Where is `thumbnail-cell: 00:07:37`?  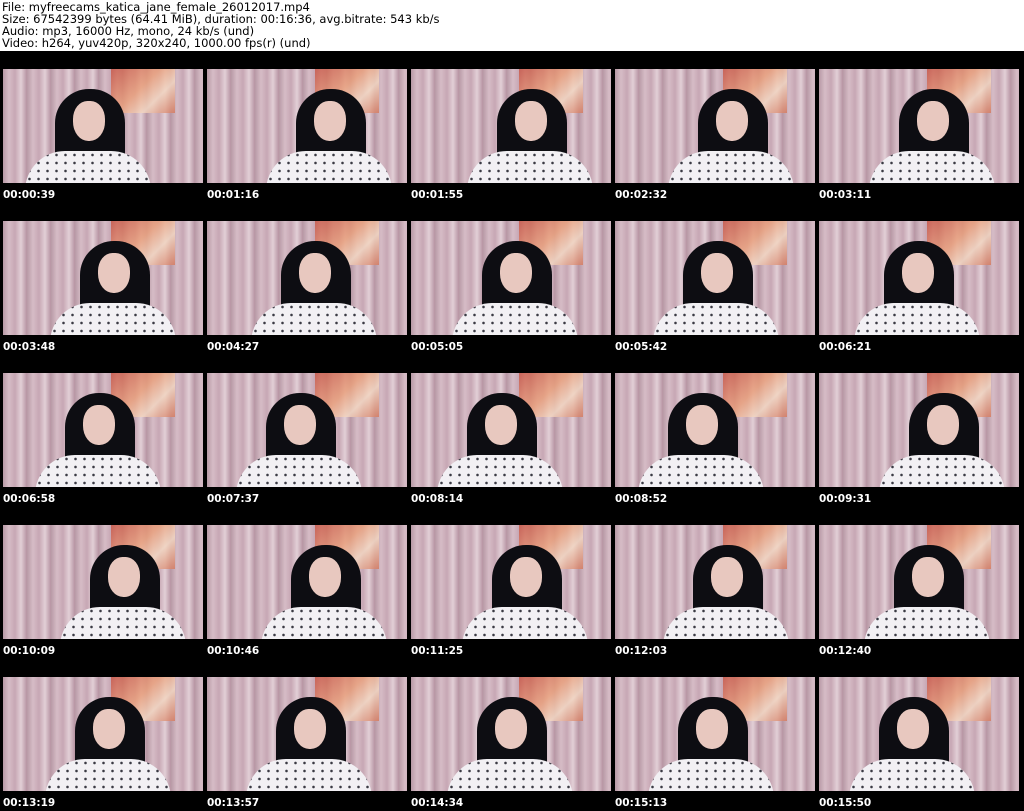
thumbnail-cell: 00:07:37 is located at coordinates (306, 431).